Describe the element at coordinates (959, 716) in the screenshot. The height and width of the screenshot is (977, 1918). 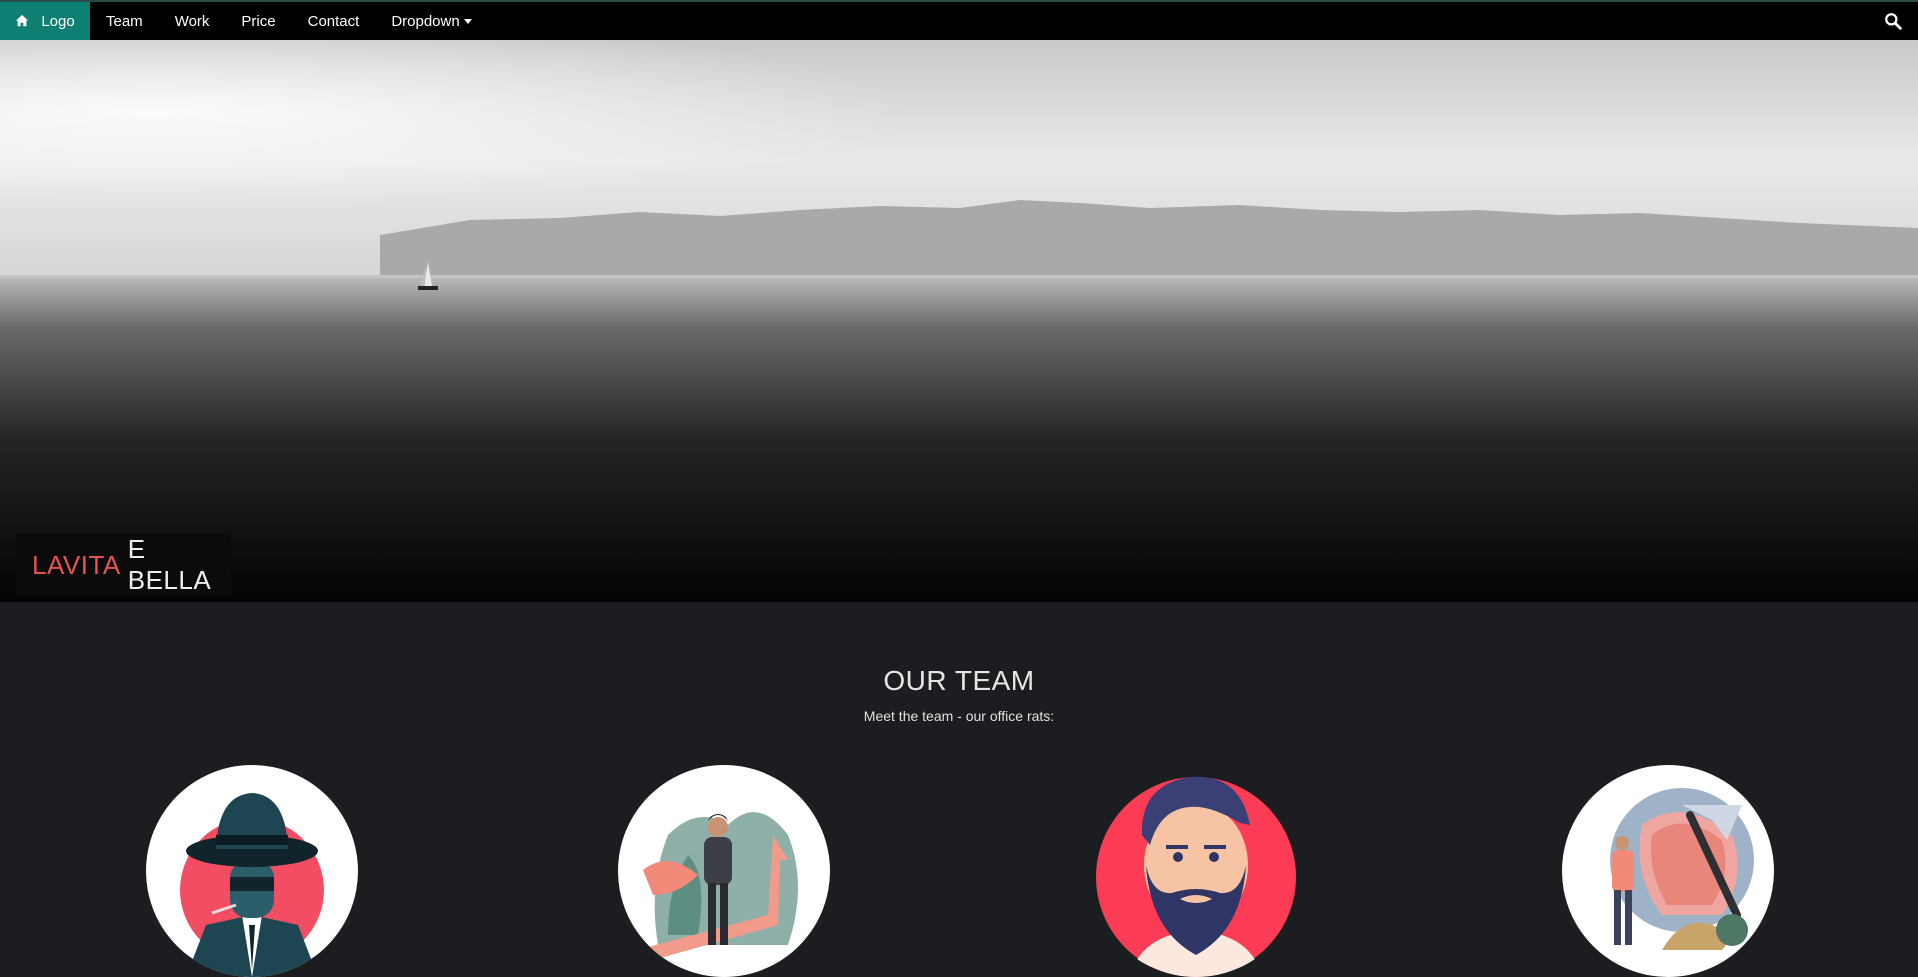
I see `team-section-subtitle: Meet the team - our office rats:` at that location.